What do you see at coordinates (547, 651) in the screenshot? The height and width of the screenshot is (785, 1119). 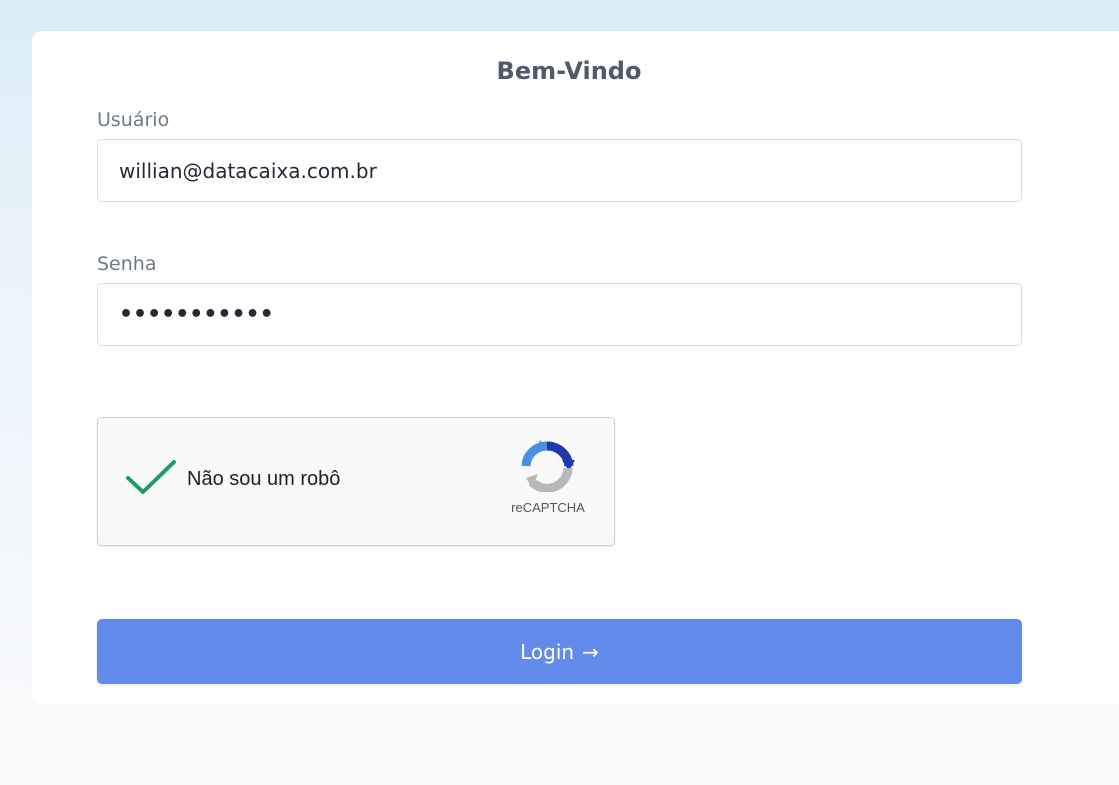 I see `login-button-label: Login` at bounding box center [547, 651].